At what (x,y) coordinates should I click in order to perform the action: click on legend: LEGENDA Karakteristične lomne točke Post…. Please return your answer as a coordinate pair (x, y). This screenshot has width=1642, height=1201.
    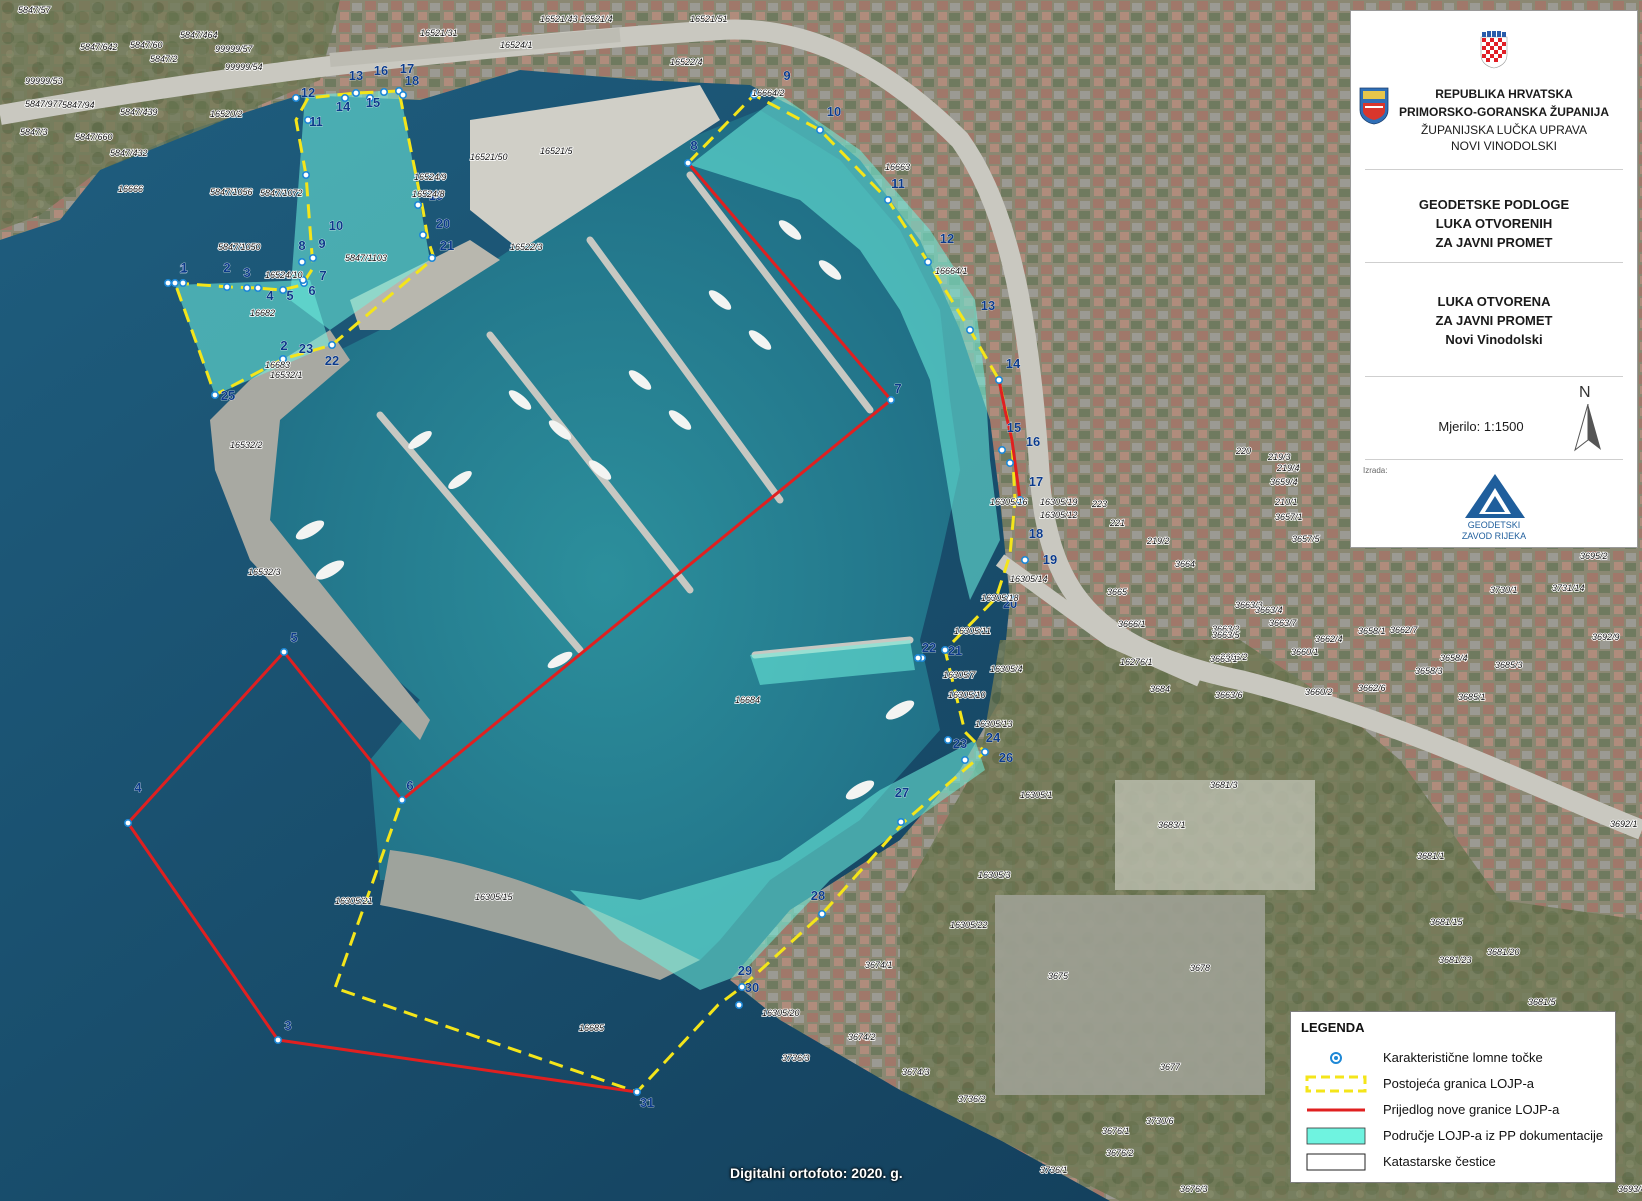
    Looking at the image, I should click on (1453, 1097).